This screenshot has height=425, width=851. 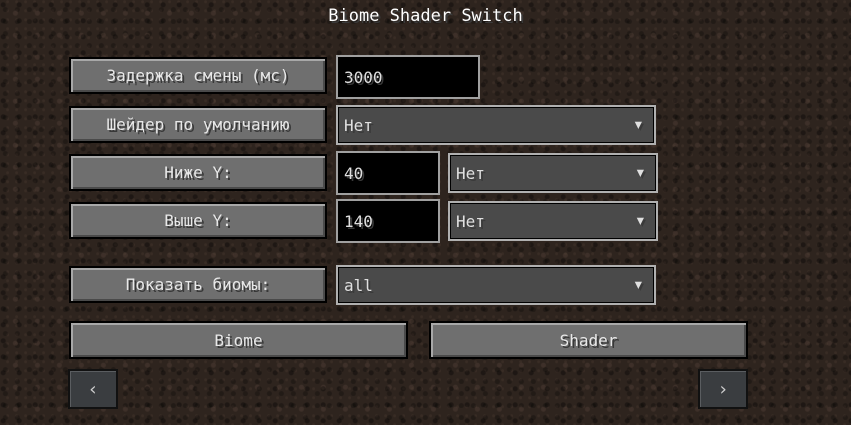 I want to click on default-shader-label-button: Шейдер по умолчанию, so click(x=198, y=124).